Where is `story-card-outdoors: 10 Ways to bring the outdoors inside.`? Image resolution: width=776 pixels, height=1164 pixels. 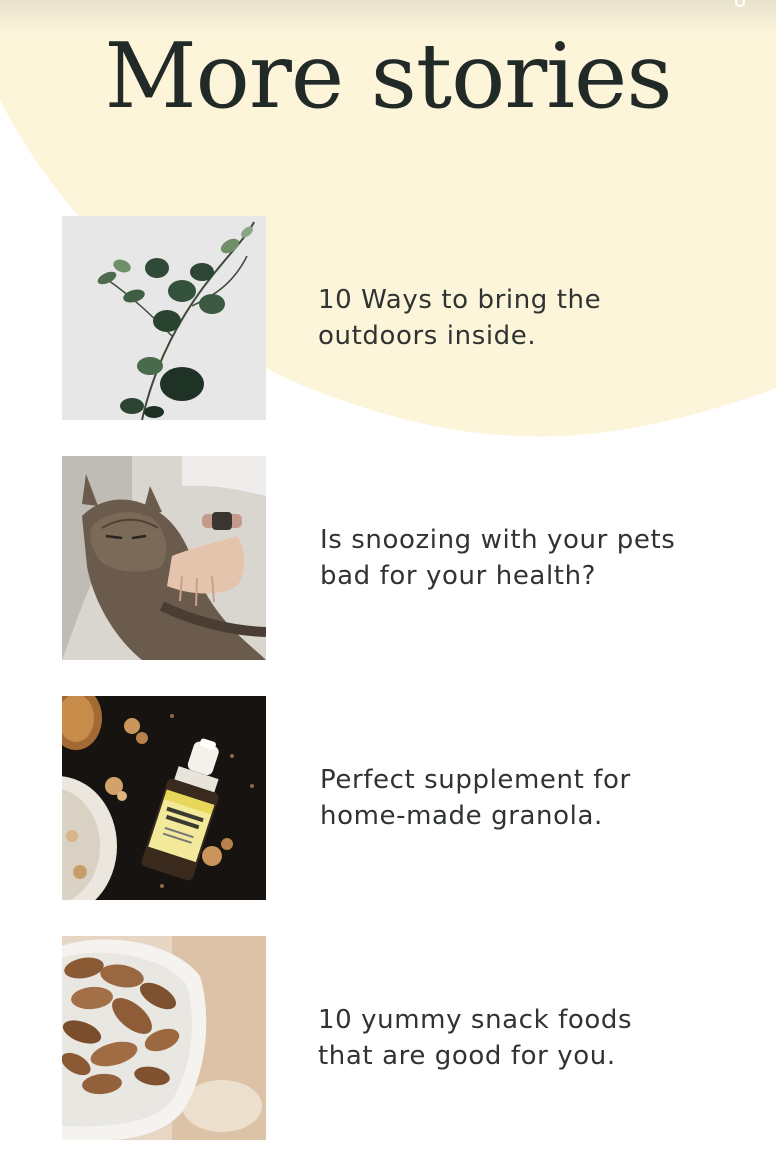 story-card-outdoors: 10 Ways to bring the outdoors inside. is located at coordinates (392, 318).